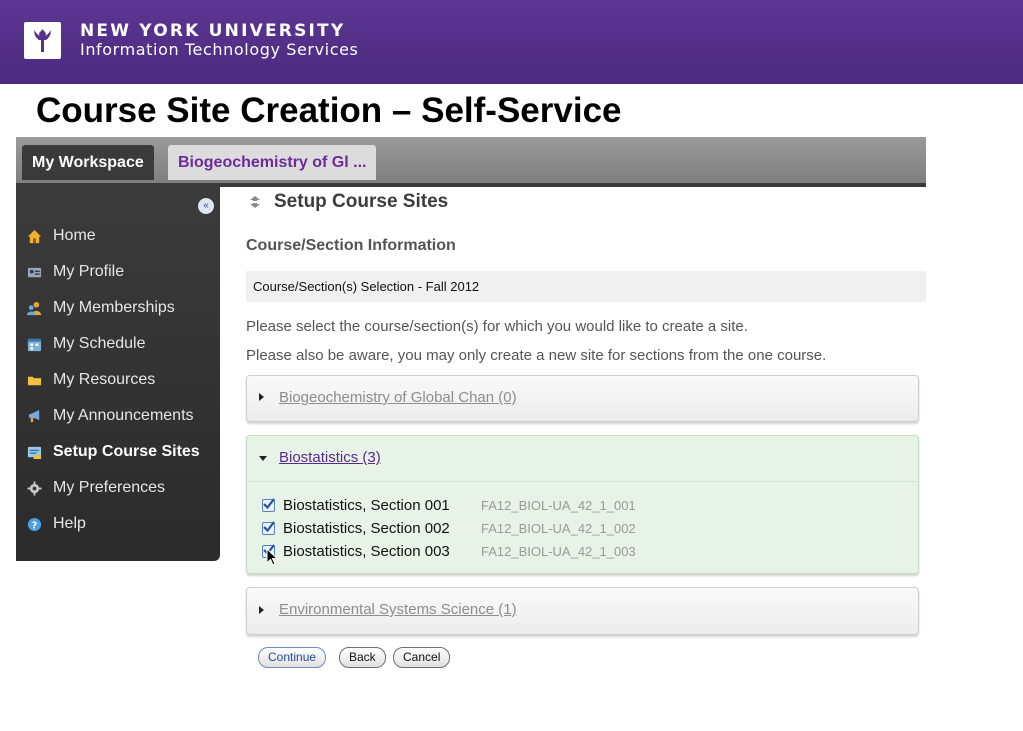 This screenshot has width=1023, height=731. I want to click on sidebar-item-label: My Preferences, so click(109, 487).